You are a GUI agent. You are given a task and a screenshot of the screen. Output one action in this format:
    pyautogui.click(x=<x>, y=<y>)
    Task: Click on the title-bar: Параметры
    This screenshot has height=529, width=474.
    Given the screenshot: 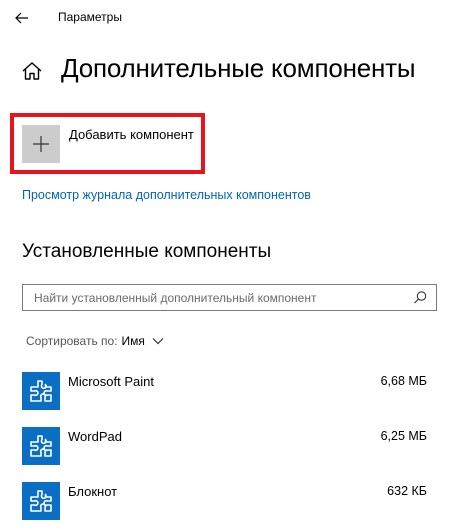 What is the action you would take?
    pyautogui.click(x=237, y=18)
    